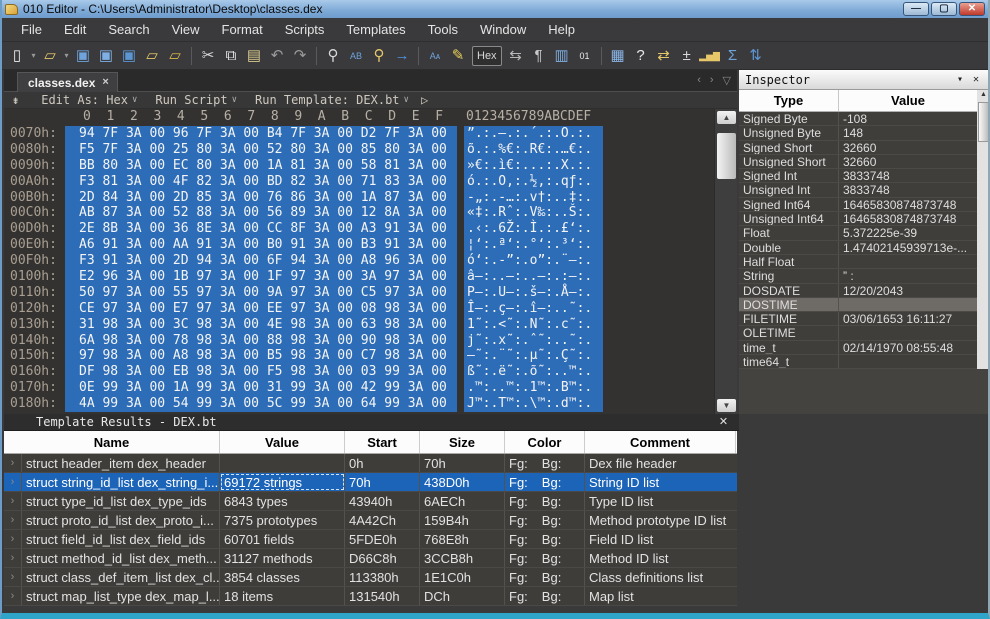 This screenshot has width=990, height=619. I want to click on tab-close-icon: ×, so click(105, 84).